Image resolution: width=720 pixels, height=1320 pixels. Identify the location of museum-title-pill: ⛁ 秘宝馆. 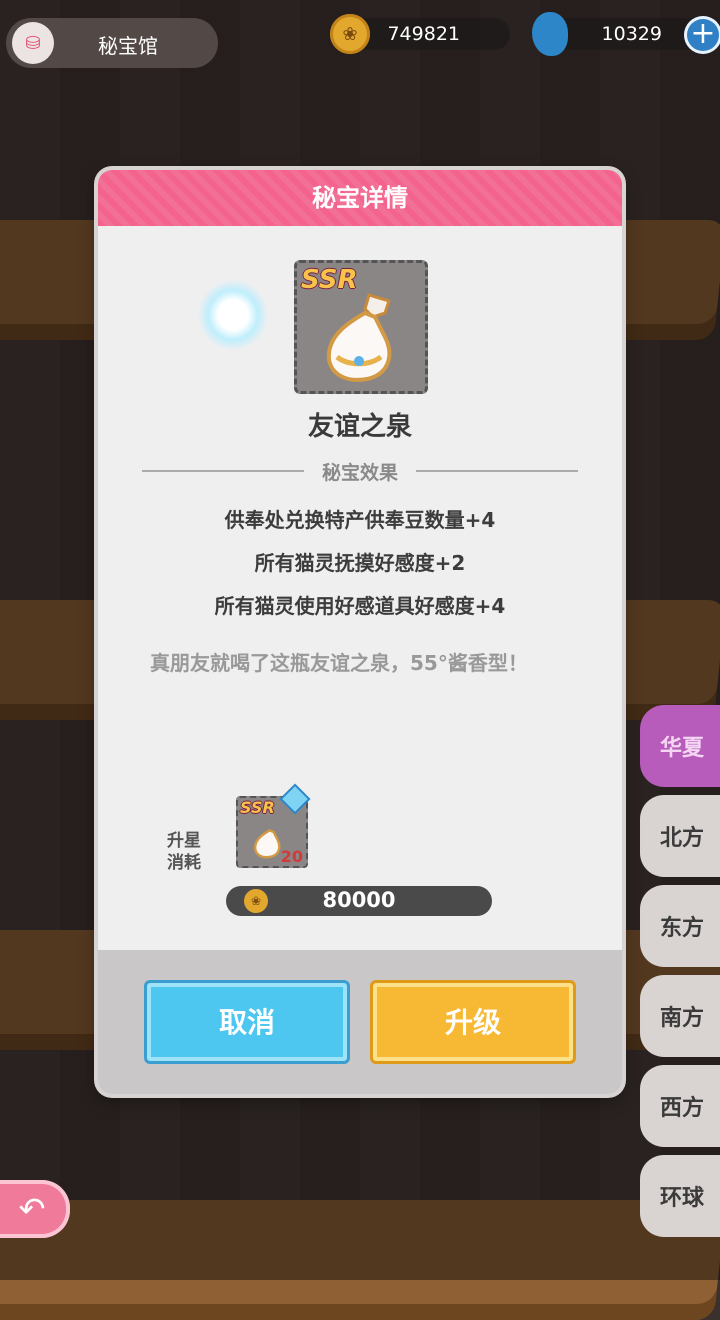
(112, 43).